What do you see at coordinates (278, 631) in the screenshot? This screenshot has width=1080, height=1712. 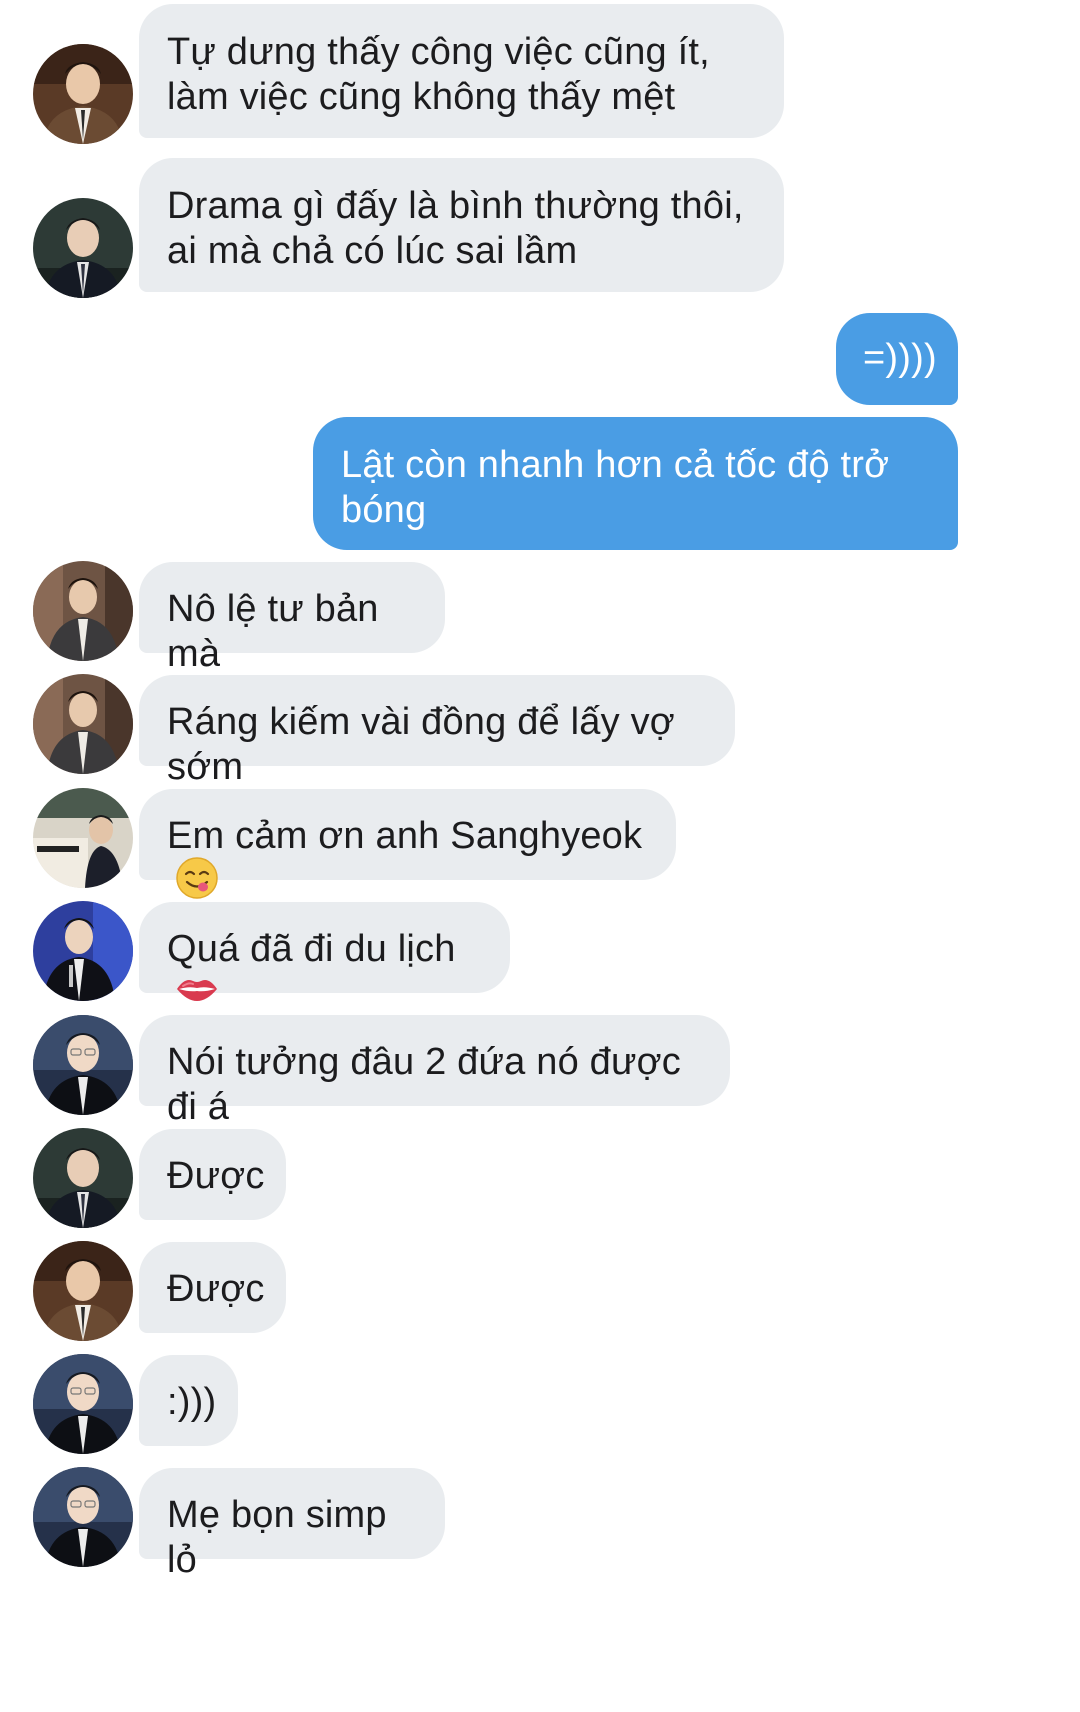 I see `message-text: Nô lệ tư bản mà` at bounding box center [278, 631].